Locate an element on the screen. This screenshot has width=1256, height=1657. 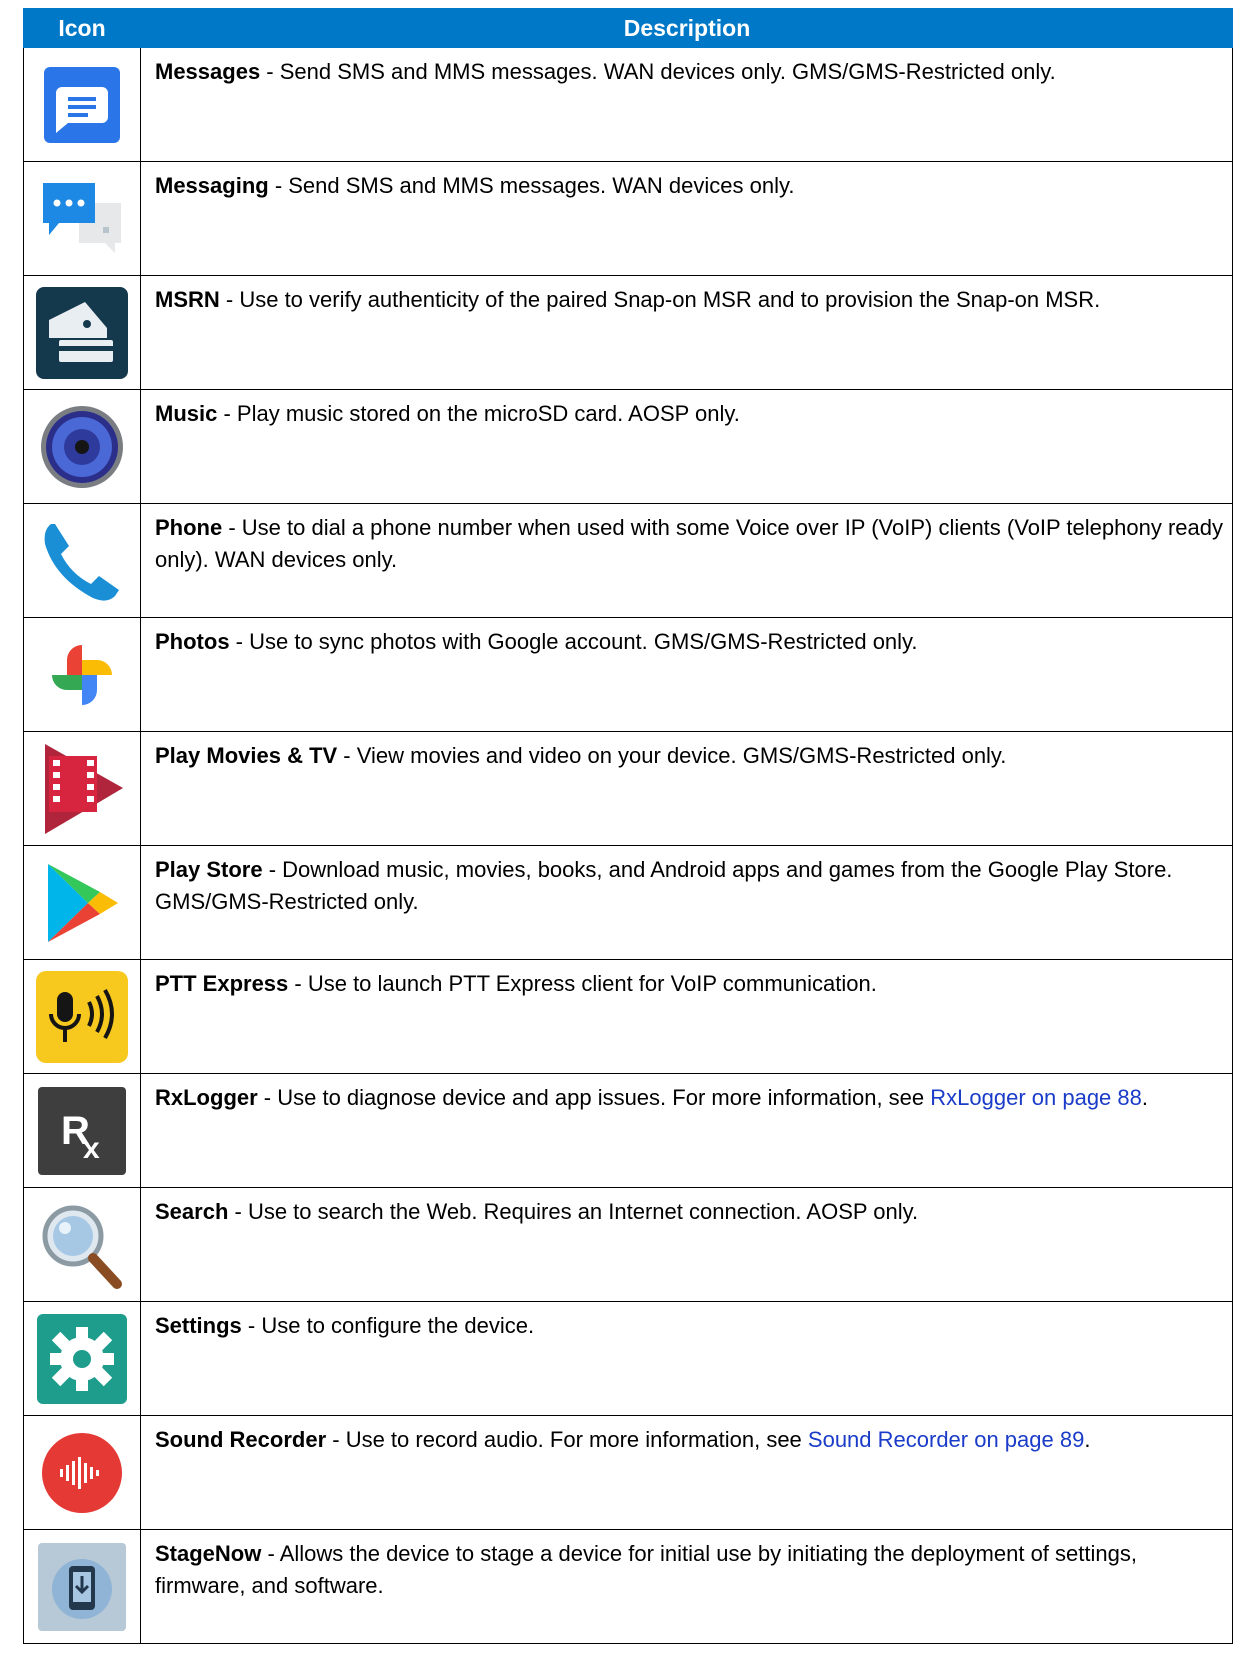
app-name: Phone is located at coordinates (189, 527).